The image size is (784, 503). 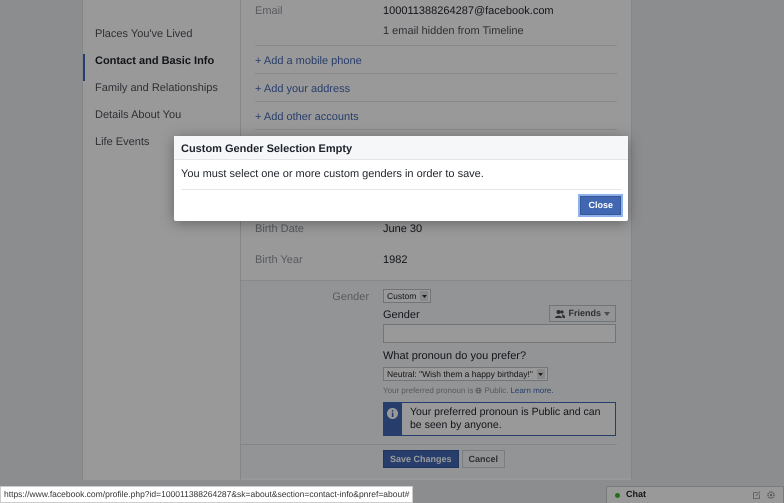 I want to click on field-value: 1982, so click(x=395, y=260).